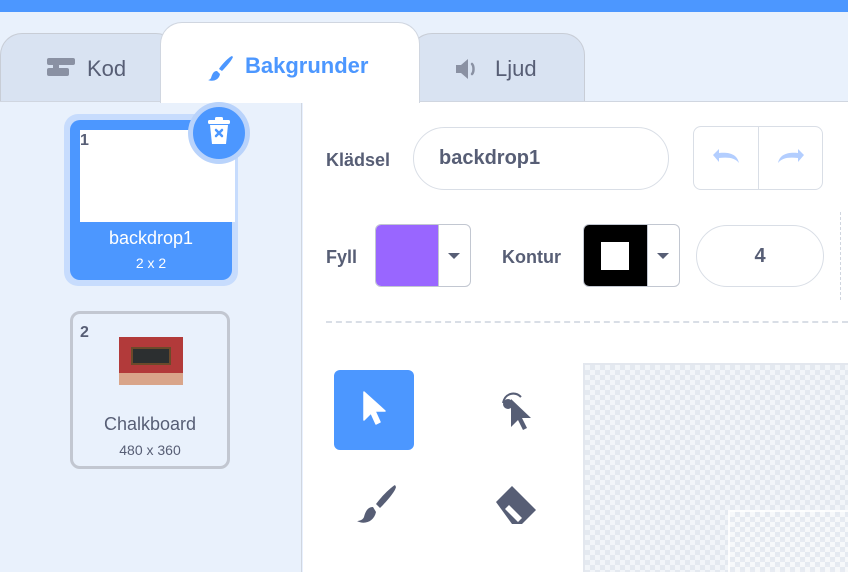  Describe the element at coordinates (760, 256) in the screenshot. I see `outline-width-input: 4` at that location.